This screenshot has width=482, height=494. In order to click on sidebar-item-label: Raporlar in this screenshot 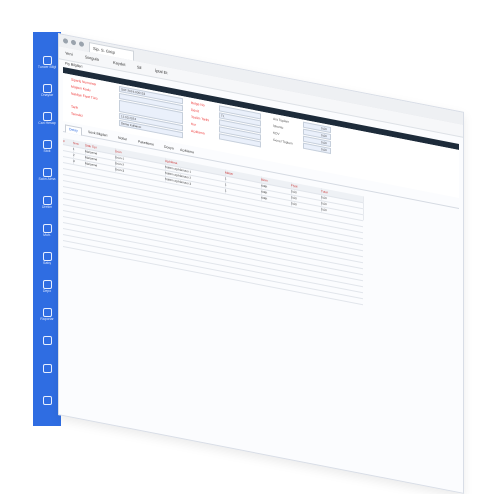, I will do `click(47, 319)`.